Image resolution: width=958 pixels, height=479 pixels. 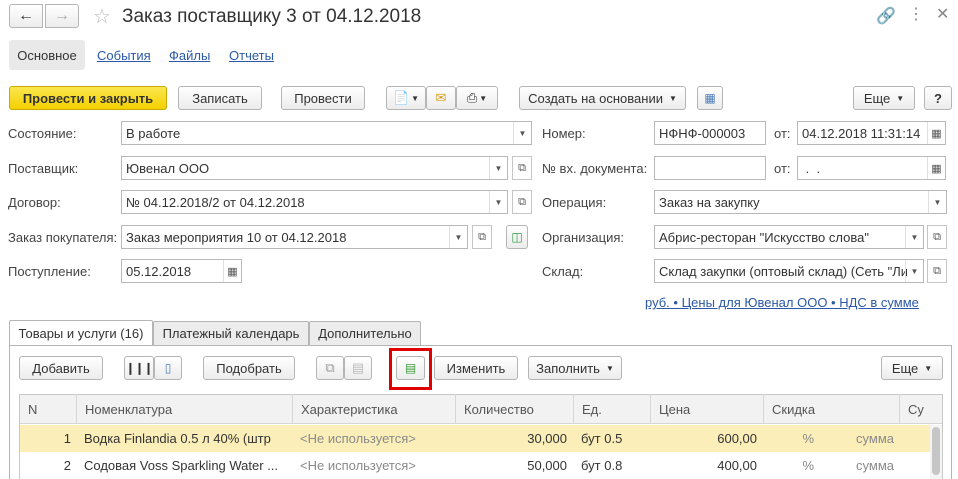 What do you see at coordinates (374, 409) in the screenshot?
I see `col-header-characteristic: Характеристика` at bounding box center [374, 409].